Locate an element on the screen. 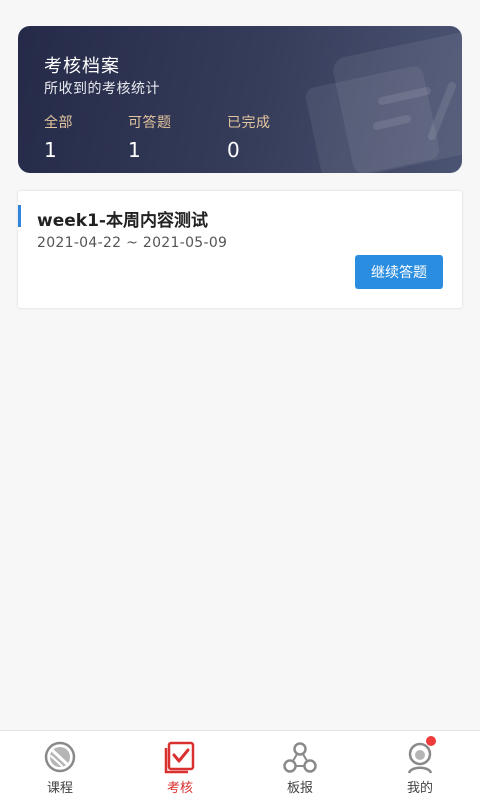 The width and height of the screenshot is (480, 800). tab-bulletin: 板报 is located at coordinates (300, 765).